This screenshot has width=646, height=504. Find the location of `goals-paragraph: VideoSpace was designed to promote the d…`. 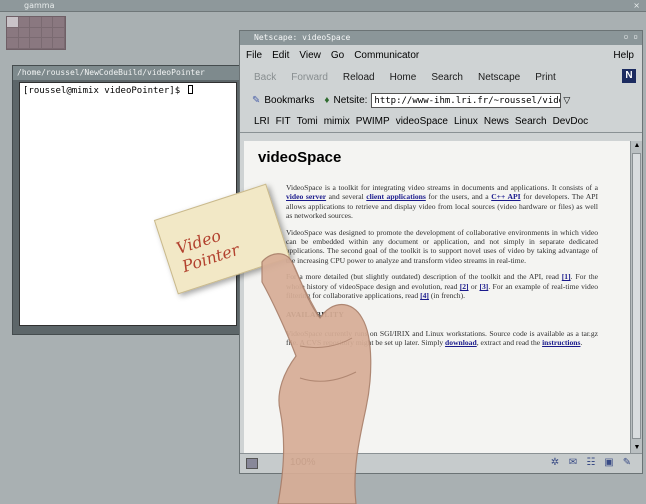

goals-paragraph: VideoSpace was designed to promote the d… is located at coordinates (442, 246).